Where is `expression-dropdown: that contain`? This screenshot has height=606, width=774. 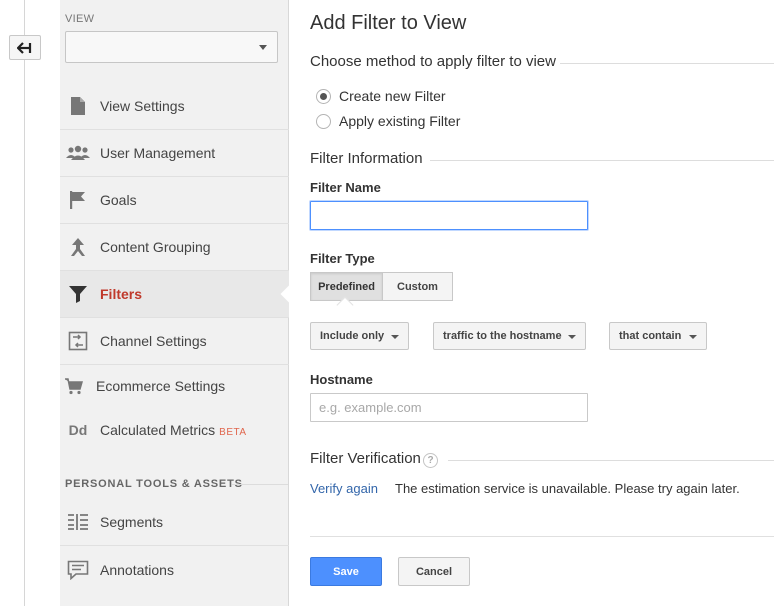 expression-dropdown: that contain is located at coordinates (658, 336).